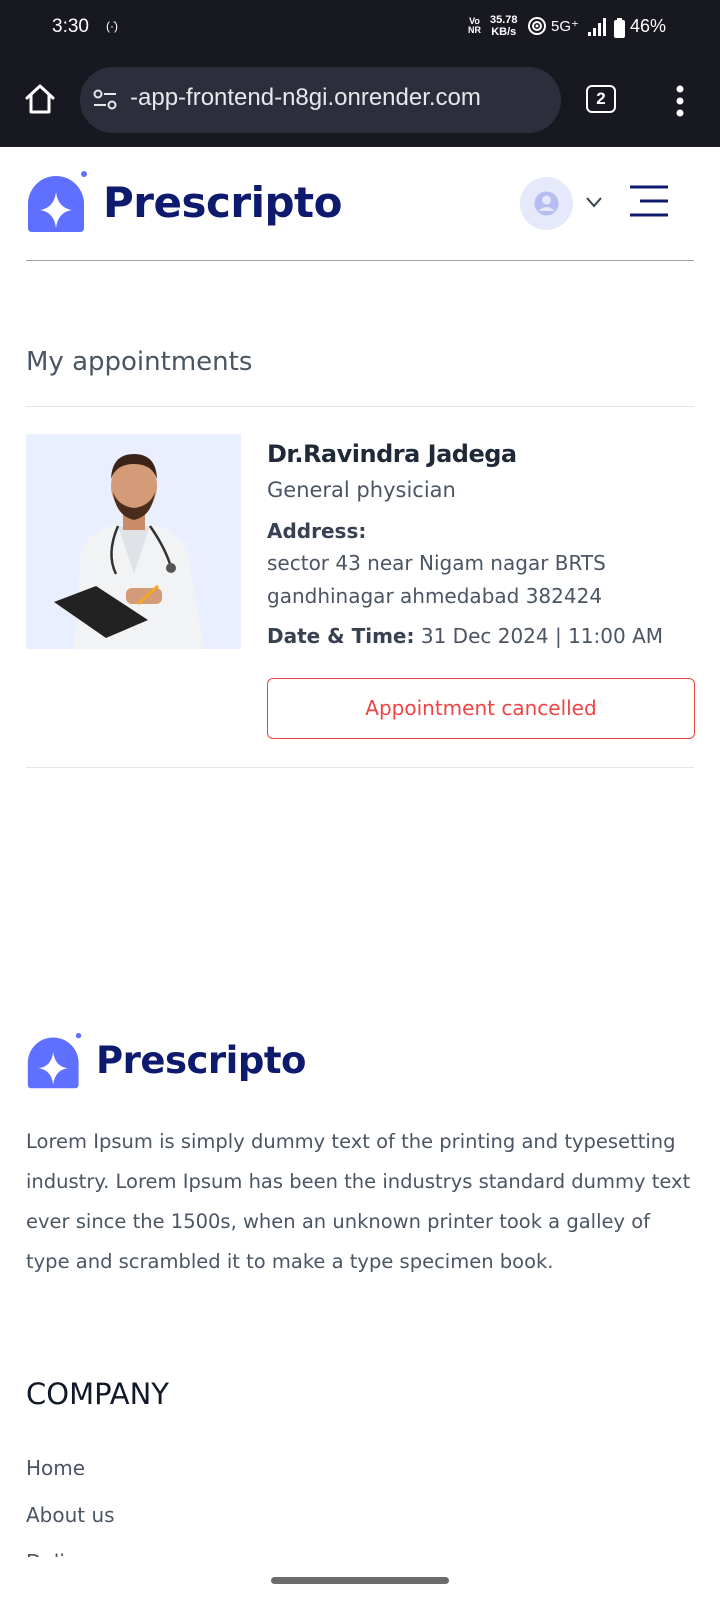 This screenshot has height=1600, width=720. Describe the element at coordinates (648, 26) in the screenshot. I see `battery-percent: 46%` at that location.